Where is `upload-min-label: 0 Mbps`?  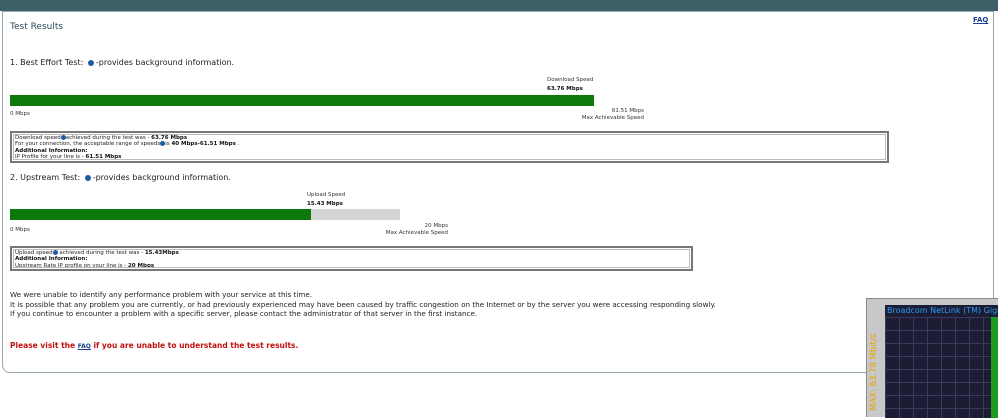
upload-min-label: 0 Mbps is located at coordinates (20, 230).